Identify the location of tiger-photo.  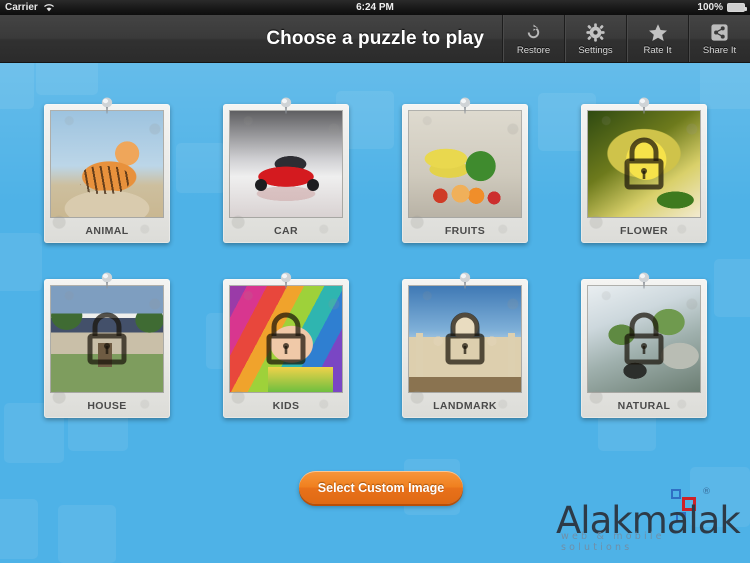
(107, 164).